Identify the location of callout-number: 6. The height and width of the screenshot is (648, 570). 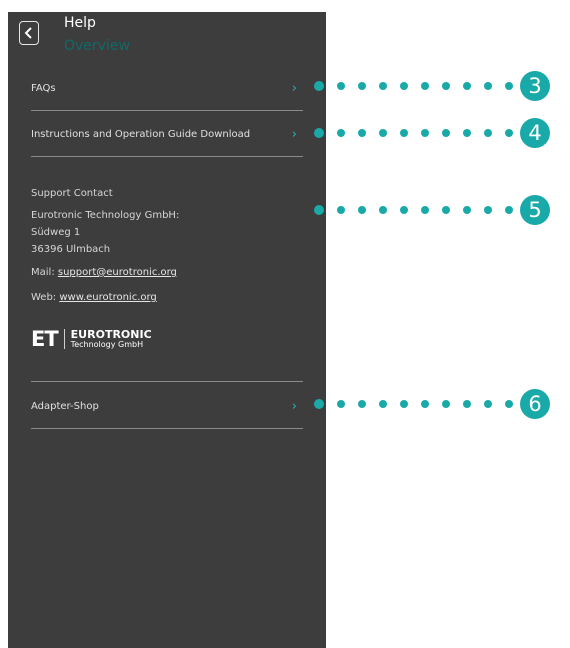
(535, 404).